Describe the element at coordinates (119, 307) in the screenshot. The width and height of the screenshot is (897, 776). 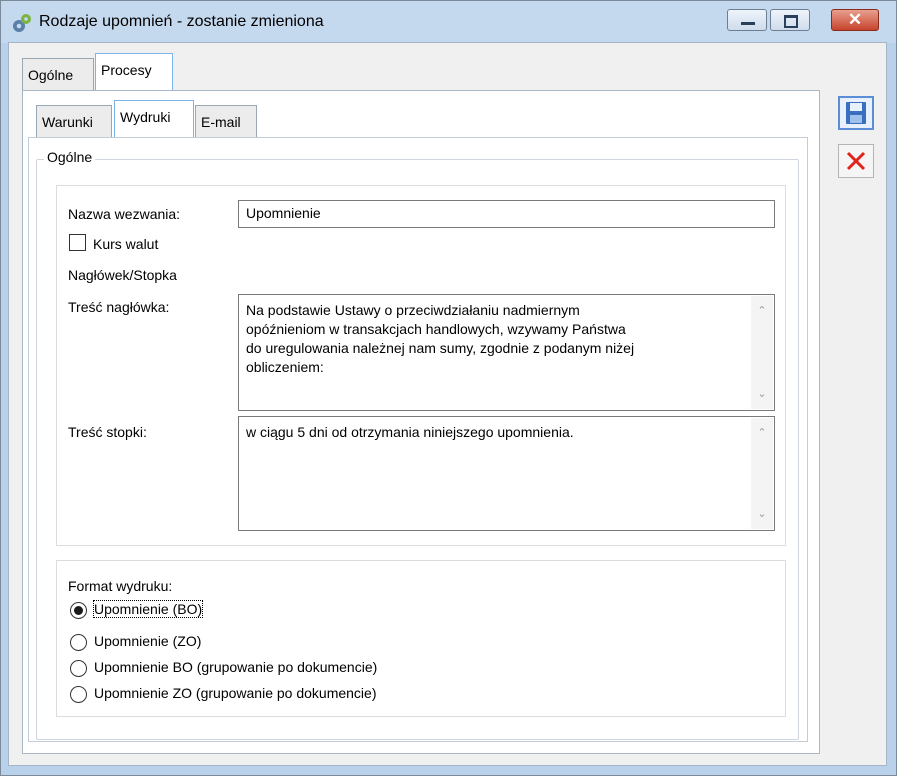
I see `header-text-label: Treść nagłówka:` at that location.